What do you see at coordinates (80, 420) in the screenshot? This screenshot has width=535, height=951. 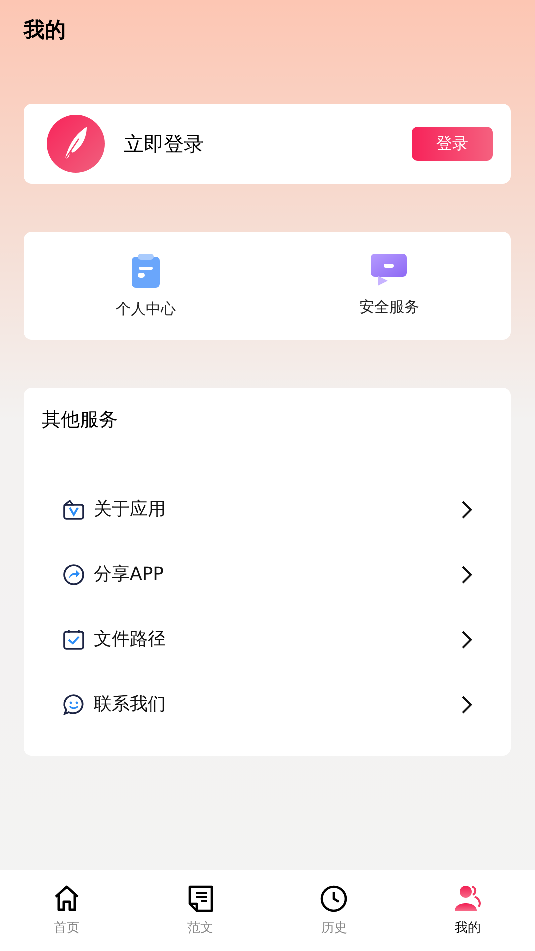 I see `section-title: 其他服务` at bounding box center [80, 420].